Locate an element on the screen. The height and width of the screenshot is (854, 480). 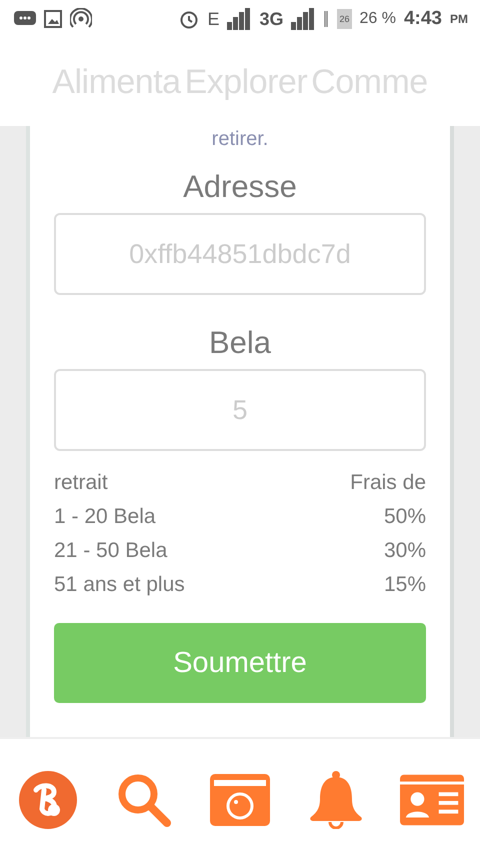
table-cell: 50% is located at coordinates (405, 517).